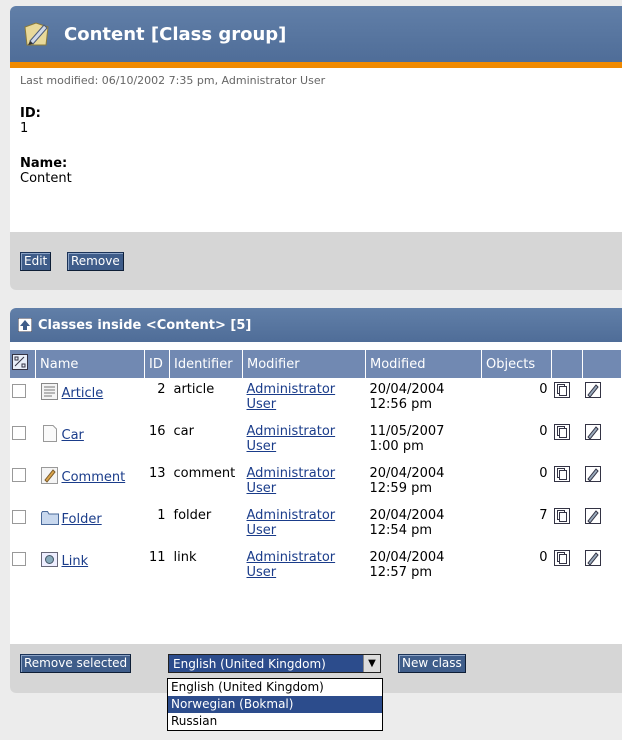  What do you see at coordinates (161, 389) in the screenshot?
I see `class-id: 2` at bounding box center [161, 389].